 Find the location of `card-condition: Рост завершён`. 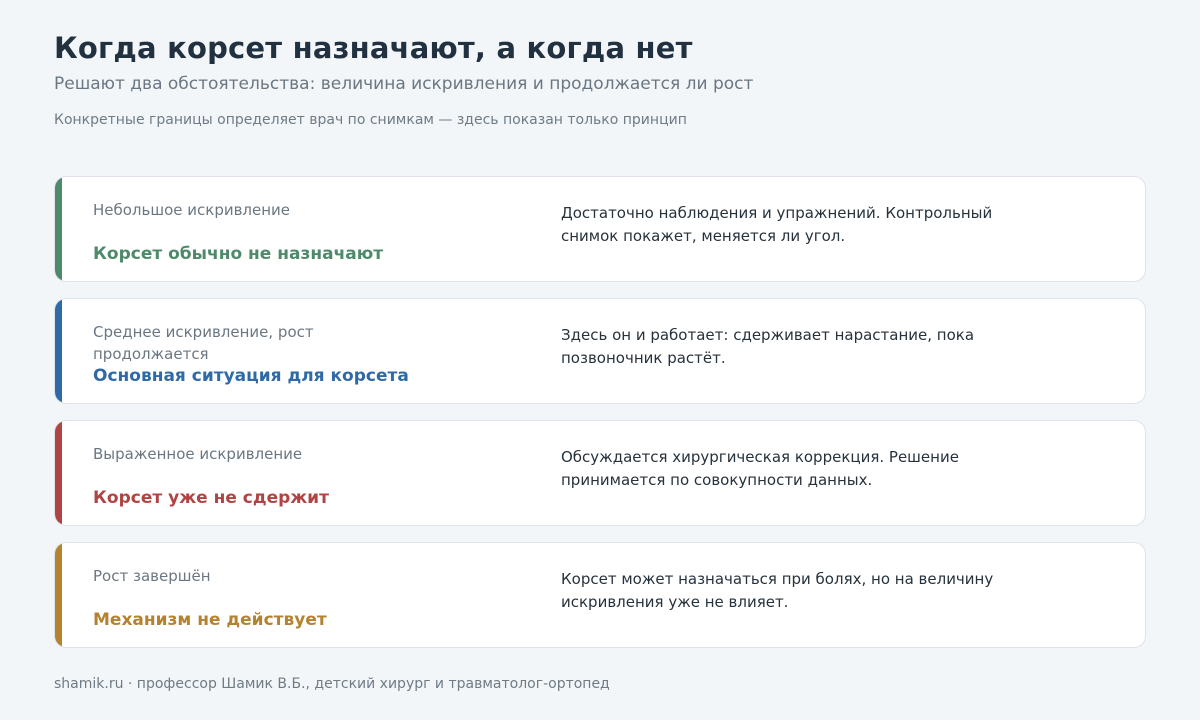

card-condition: Рост завершён is located at coordinates (152, 576).